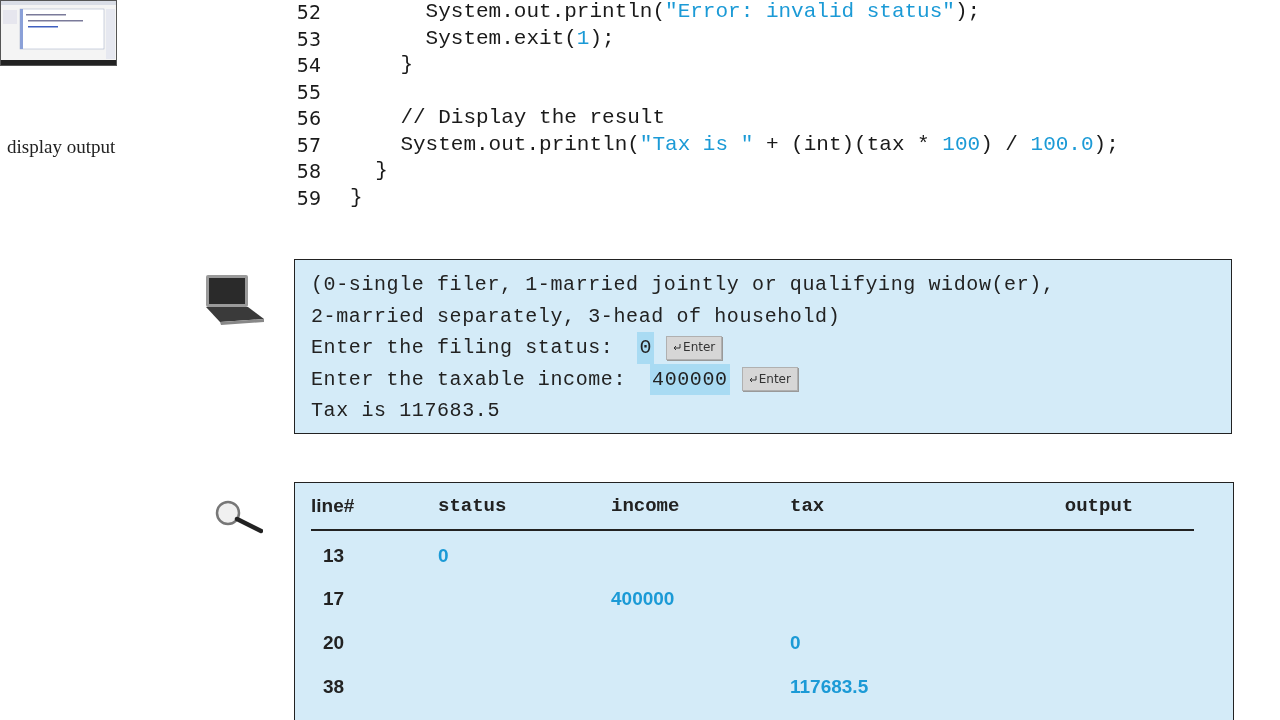  What do you see at coordinates (683, 285) in the screenshot?
I see `console-text: (0-single filer, 1-married jointly or qualifying widow(er),` at bounding box center [683, 285].